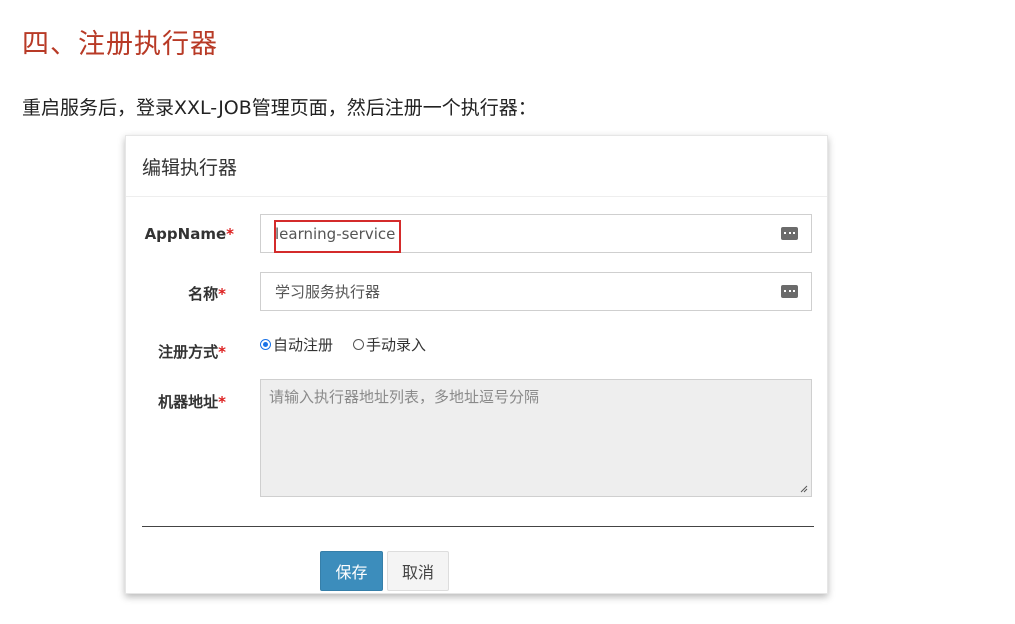  I want to click on address-label: 机器地址*, so click(176, 401).